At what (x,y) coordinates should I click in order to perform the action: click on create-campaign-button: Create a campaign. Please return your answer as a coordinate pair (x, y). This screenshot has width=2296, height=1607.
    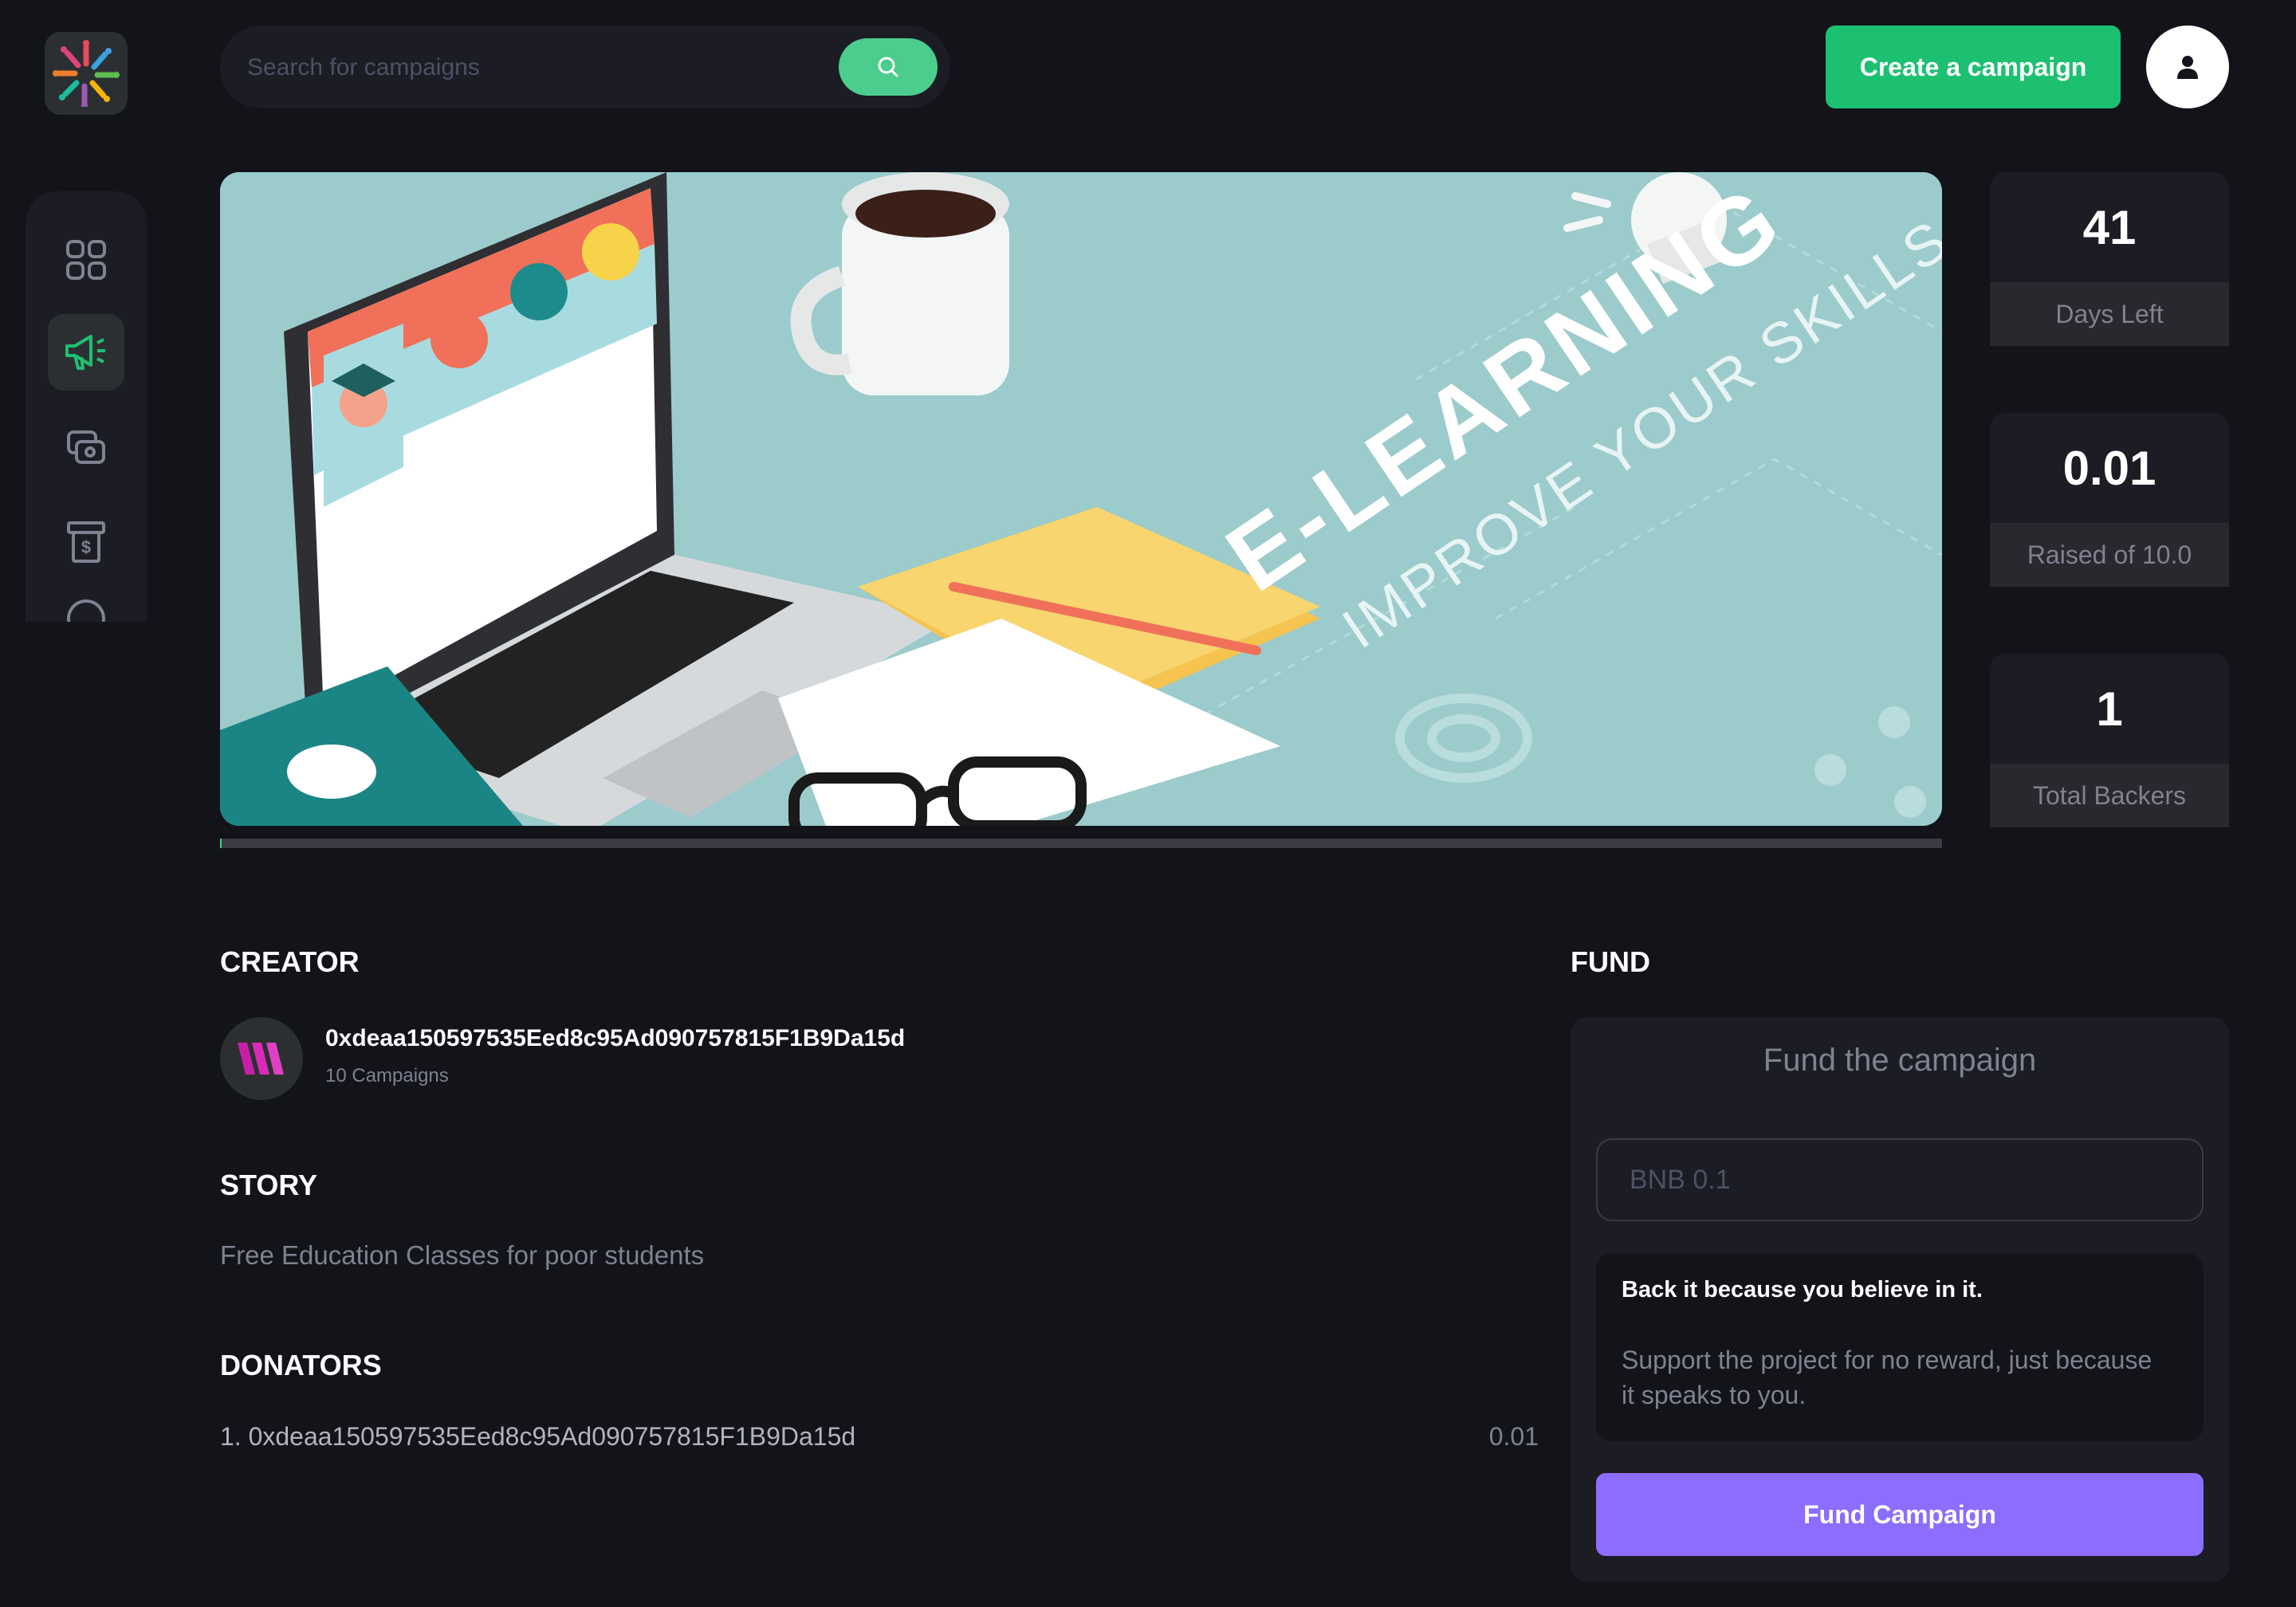
    Looking at the image, I should click on (1973, 67).